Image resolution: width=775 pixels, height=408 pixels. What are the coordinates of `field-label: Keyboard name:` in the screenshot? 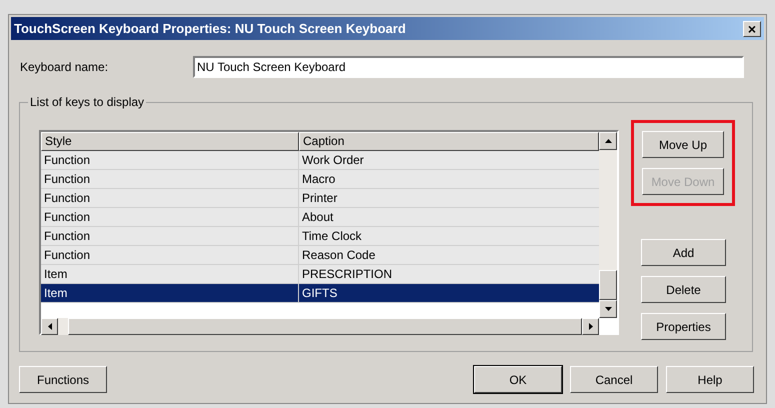 It's located at (65, 67).